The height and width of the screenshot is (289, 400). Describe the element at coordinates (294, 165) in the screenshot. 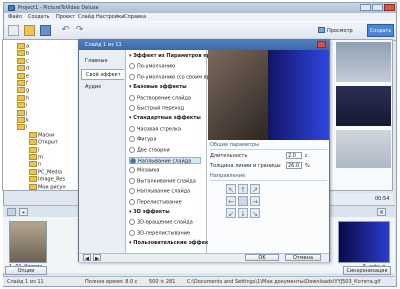

I see `border-input: 26.0` at that location.